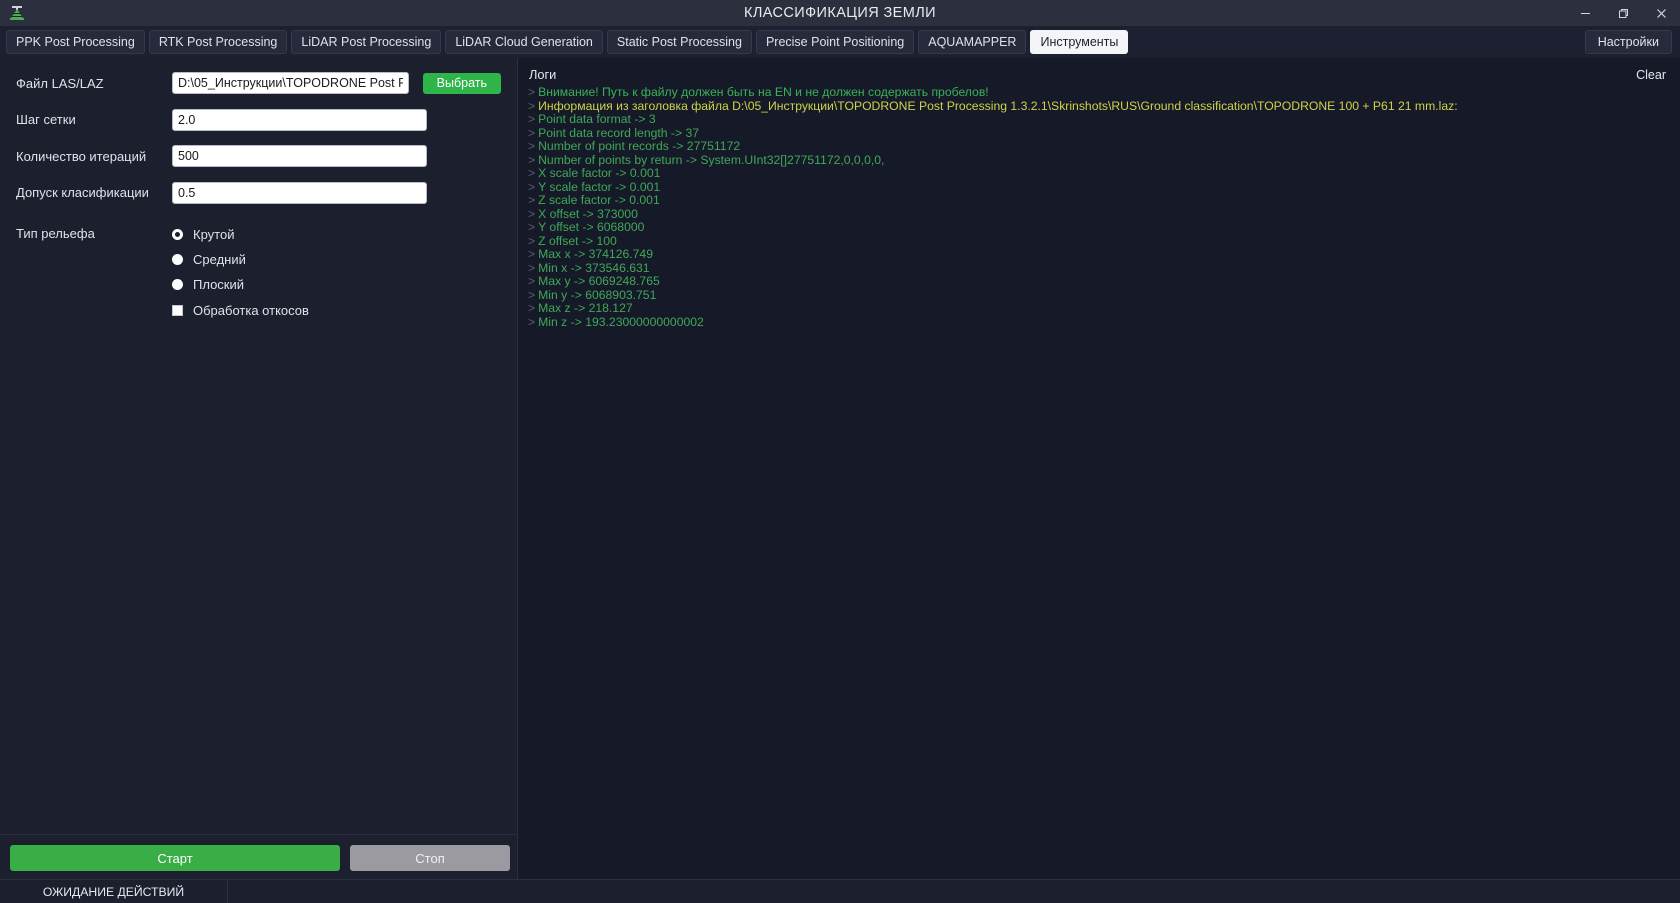  What do you see at coordinates (1099, 187) in the screenshot?
I see `log-line: > Y scale factor -> 0.001` at bounding box center [1099, 187].